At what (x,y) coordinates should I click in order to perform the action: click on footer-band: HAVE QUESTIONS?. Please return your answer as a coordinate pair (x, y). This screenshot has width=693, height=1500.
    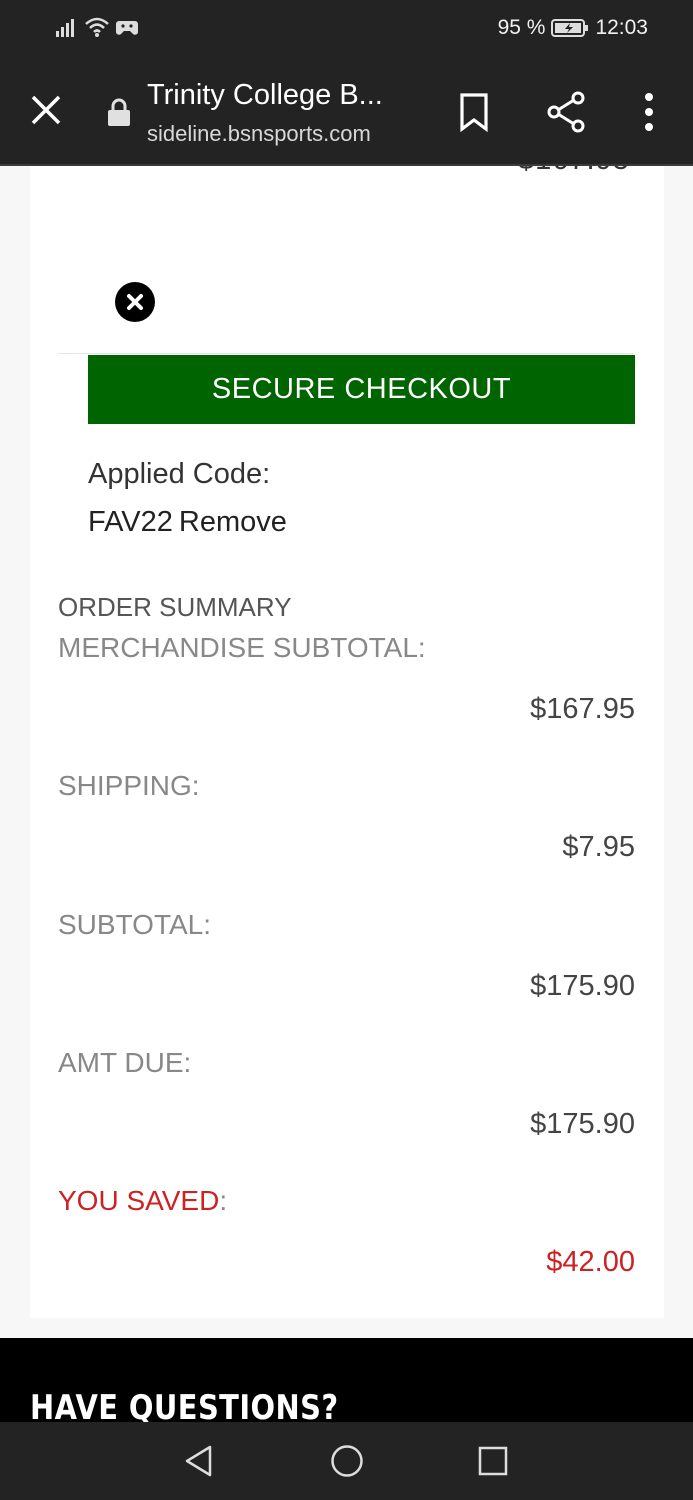
    Looking at the image, I should click on (346, 1380).